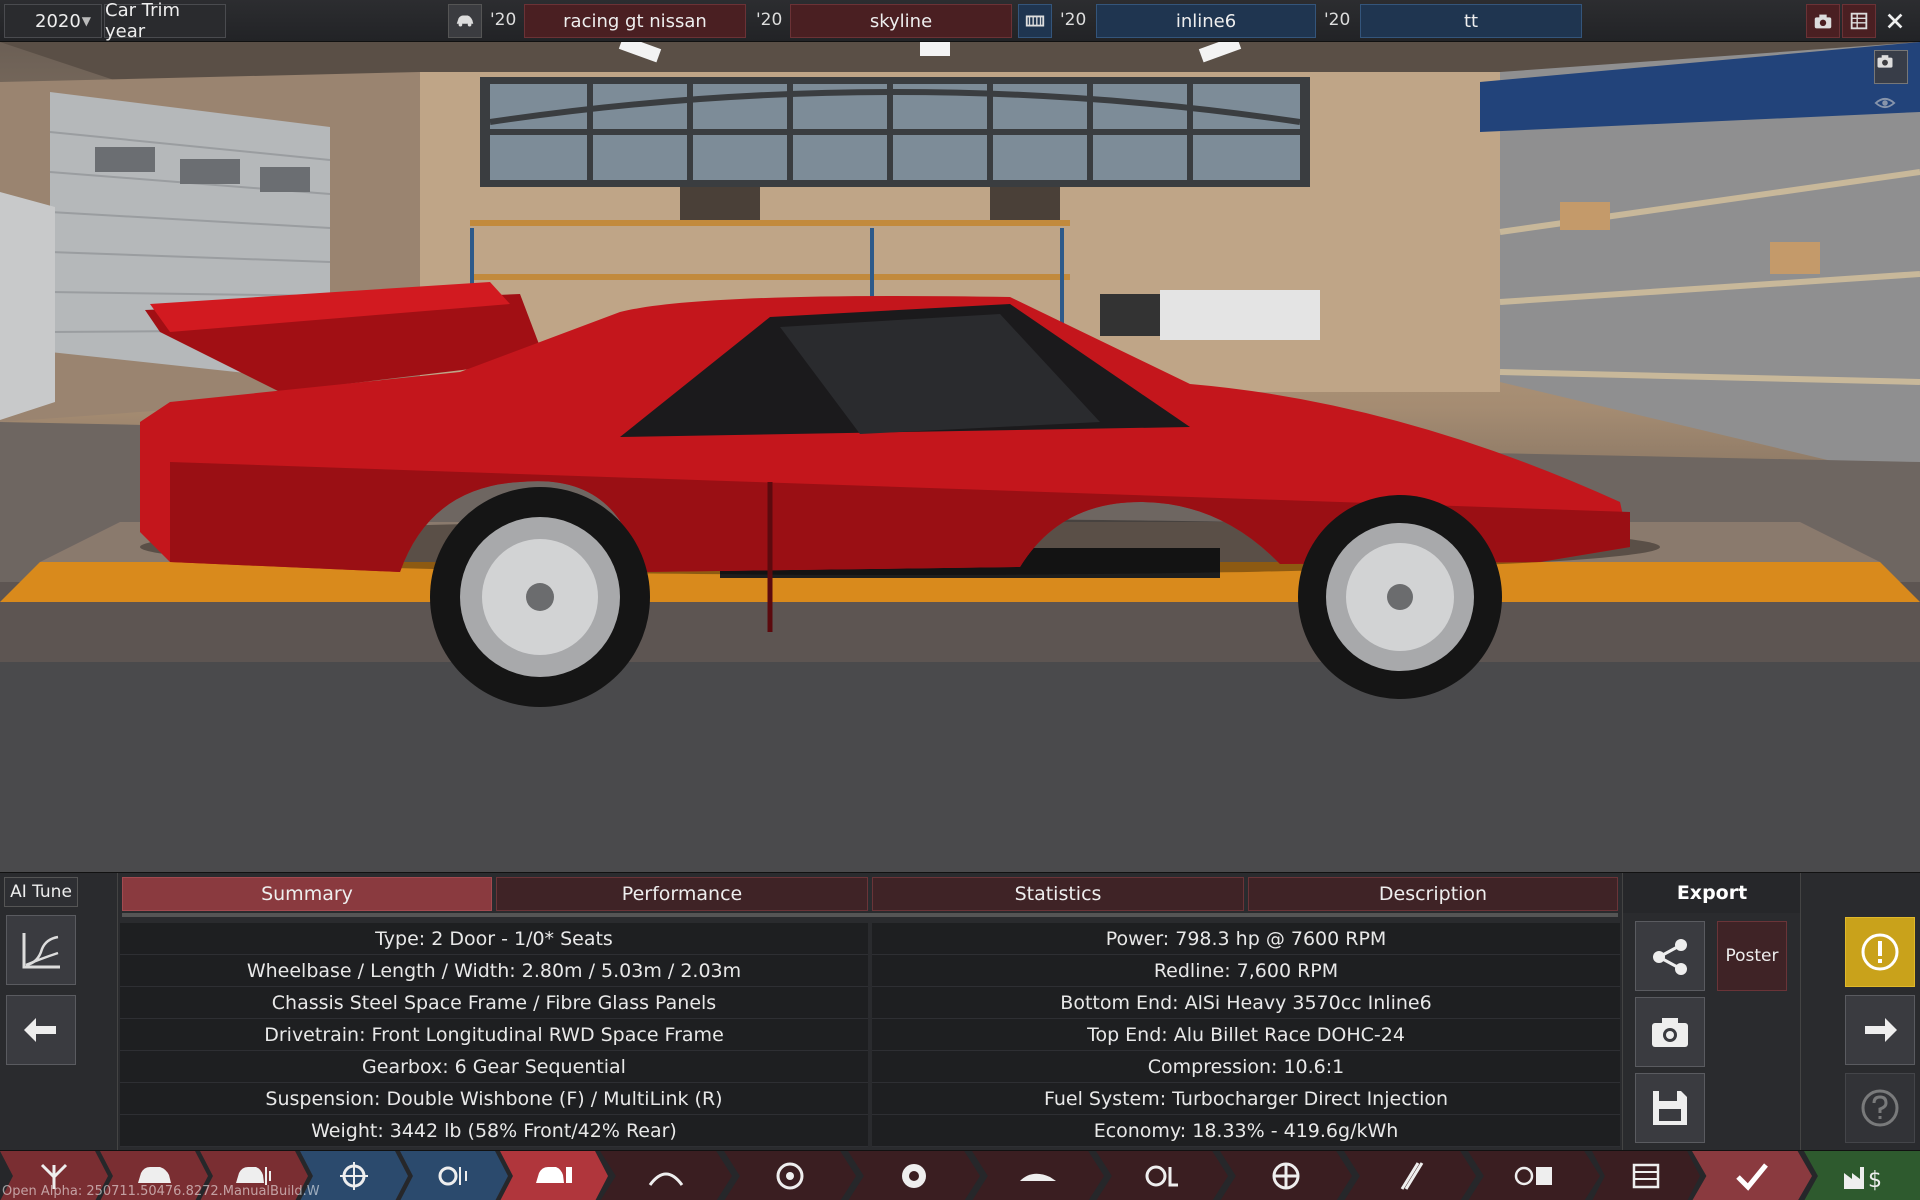  I want to click on chevron-down-icon: ▼, so click(86, 21).